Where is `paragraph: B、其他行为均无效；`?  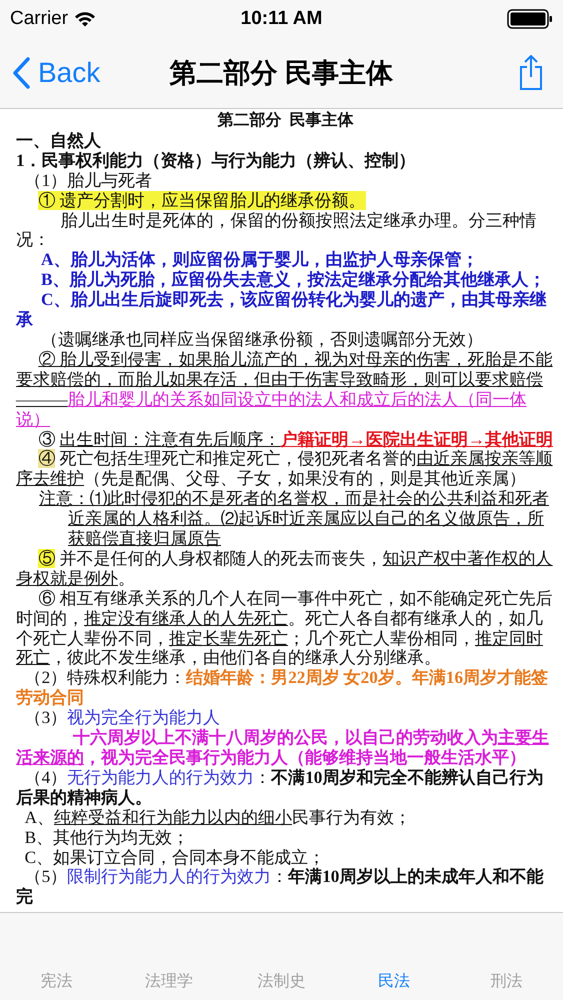
paragraph: B、其他行为均无效； is located at coordinates (107, 838).